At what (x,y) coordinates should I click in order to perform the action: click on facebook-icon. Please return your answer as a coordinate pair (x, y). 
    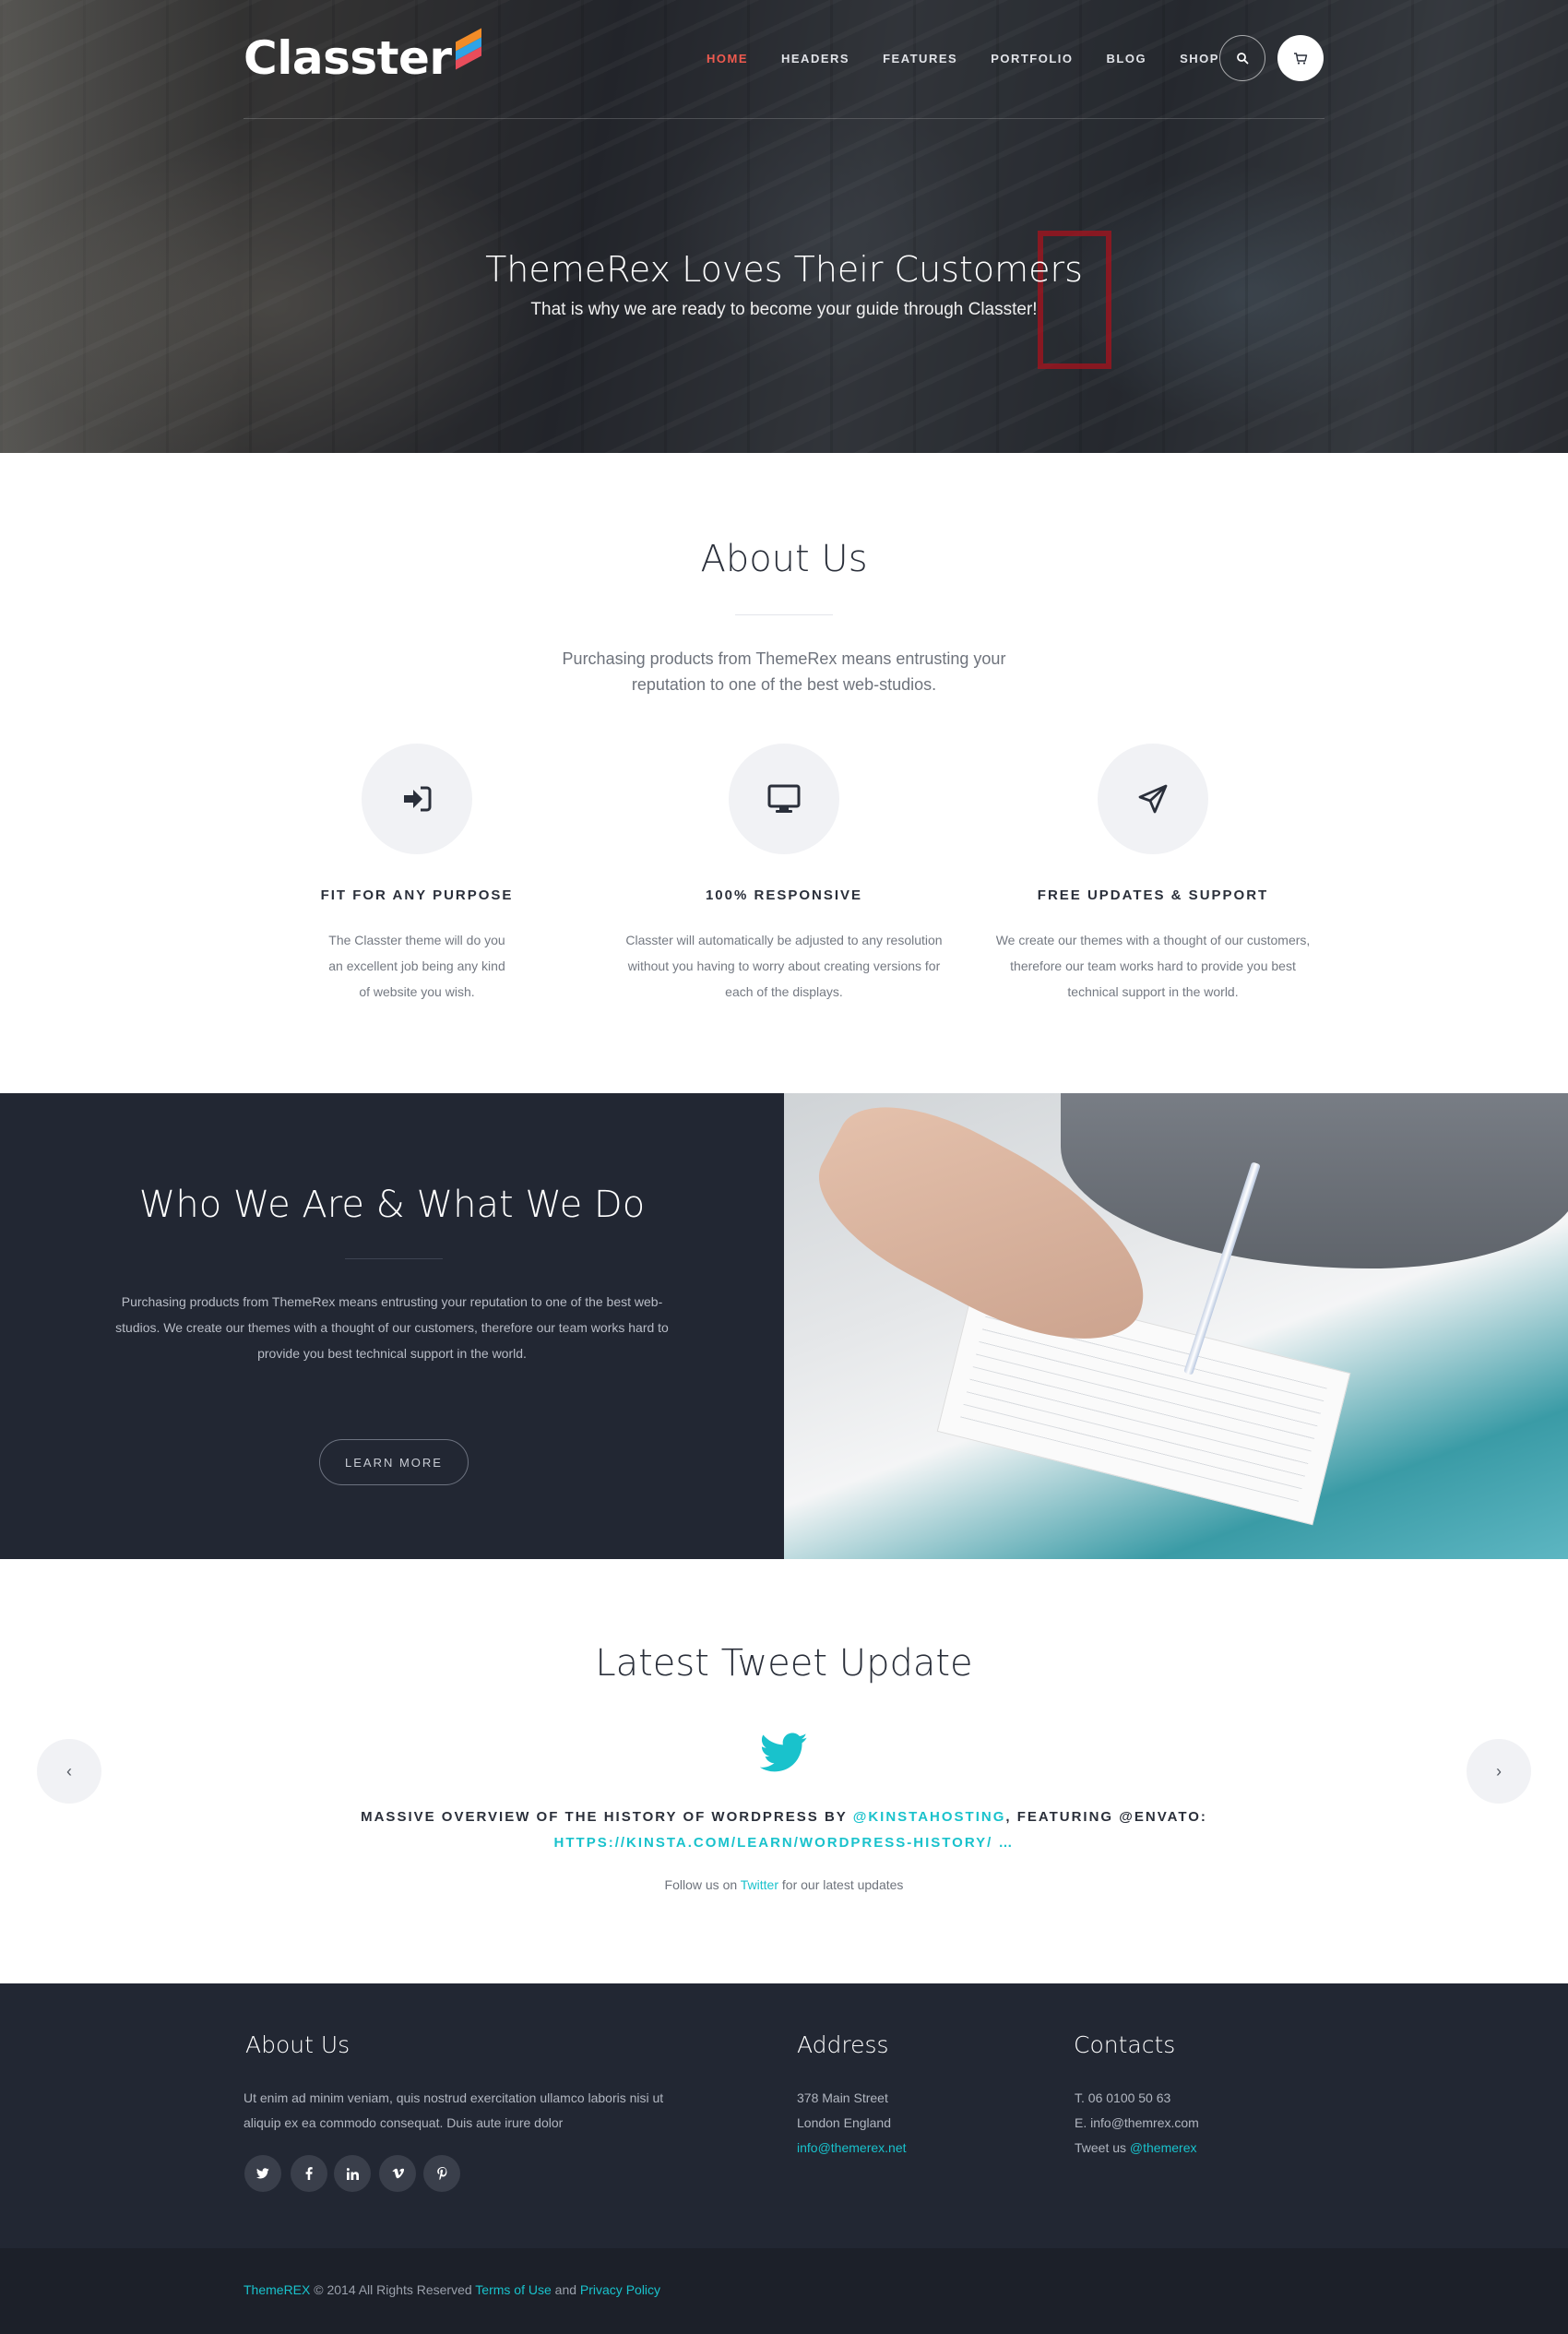
    Looking at the image, I should click on (309, 2174).